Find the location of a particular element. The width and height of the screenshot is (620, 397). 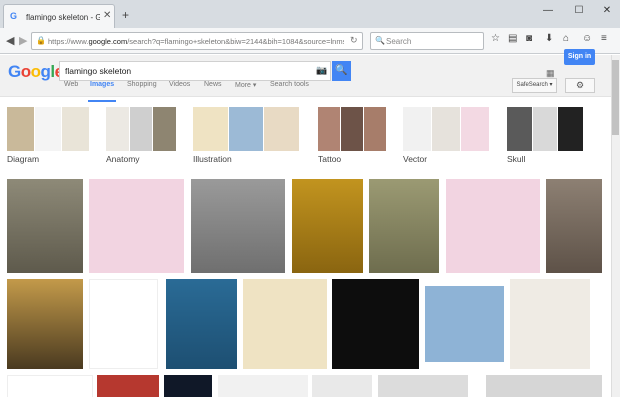

related-skull: Skull is located at coordinates (545, 136).